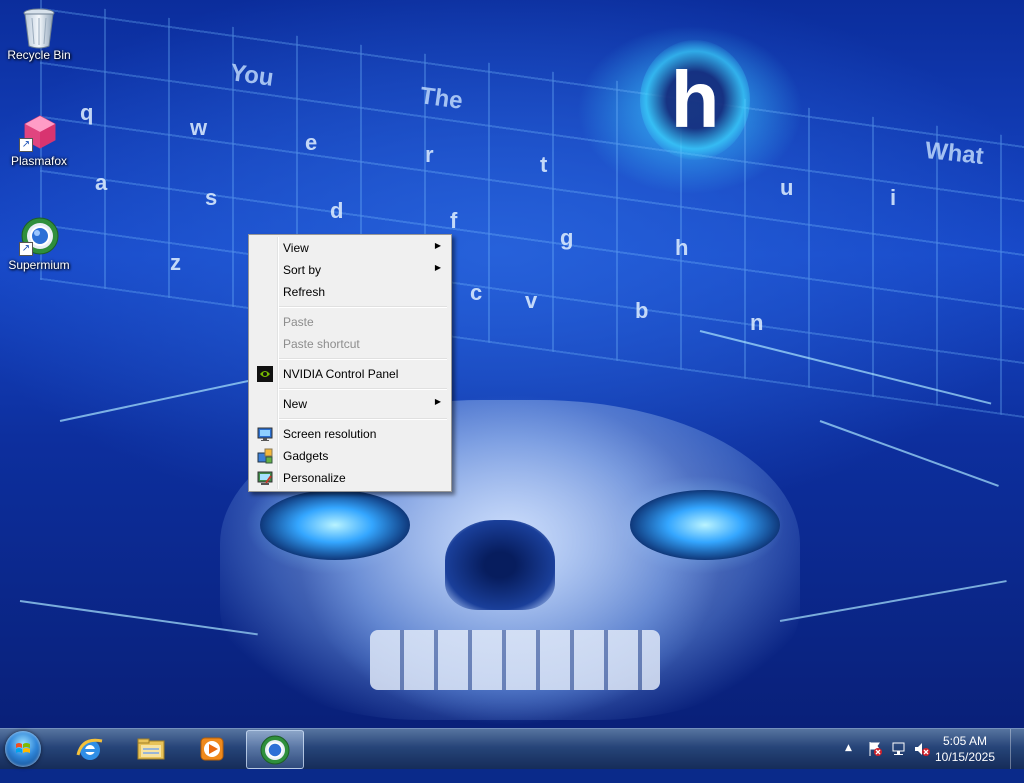  I want to click on menu-item-refresh: Refresh, so click(350, 292).